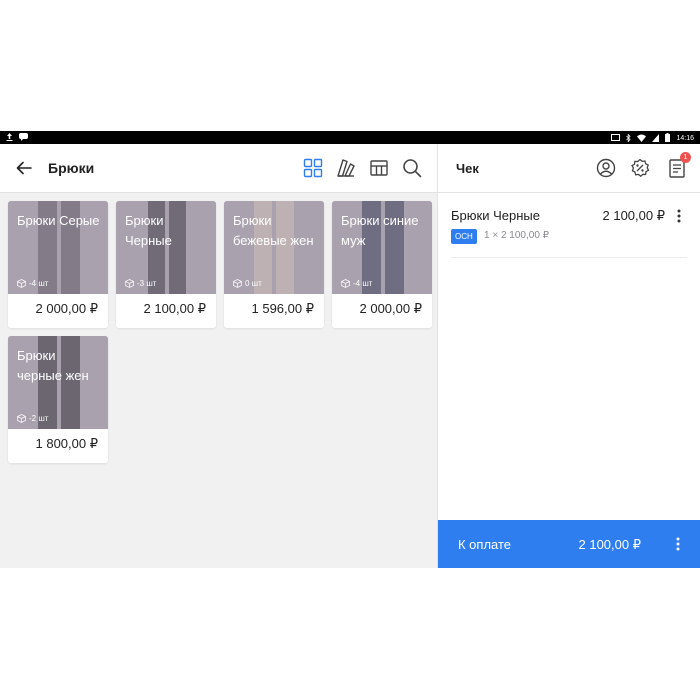 This screenshot has height=700, width=700. What do you see at coordinates (147, 283) in the screenshot?
I see `stock-label: -3 шт` at bounding box center [147, 283].